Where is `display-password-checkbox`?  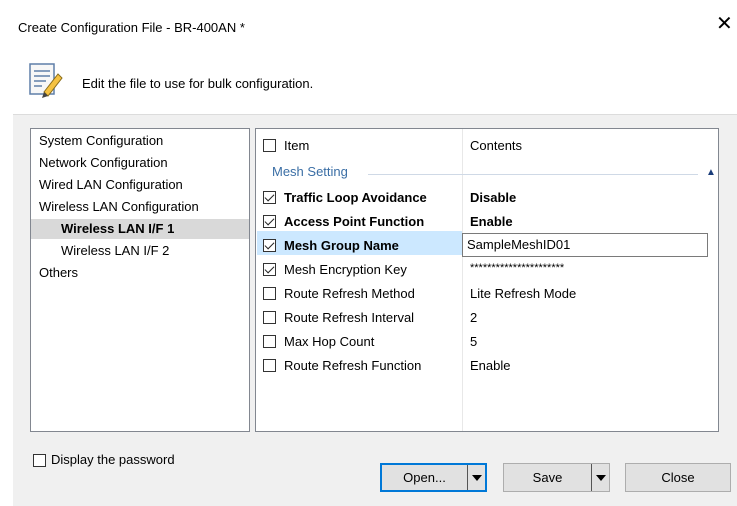 display-password-checkbox is located at coordinates (39, 460).